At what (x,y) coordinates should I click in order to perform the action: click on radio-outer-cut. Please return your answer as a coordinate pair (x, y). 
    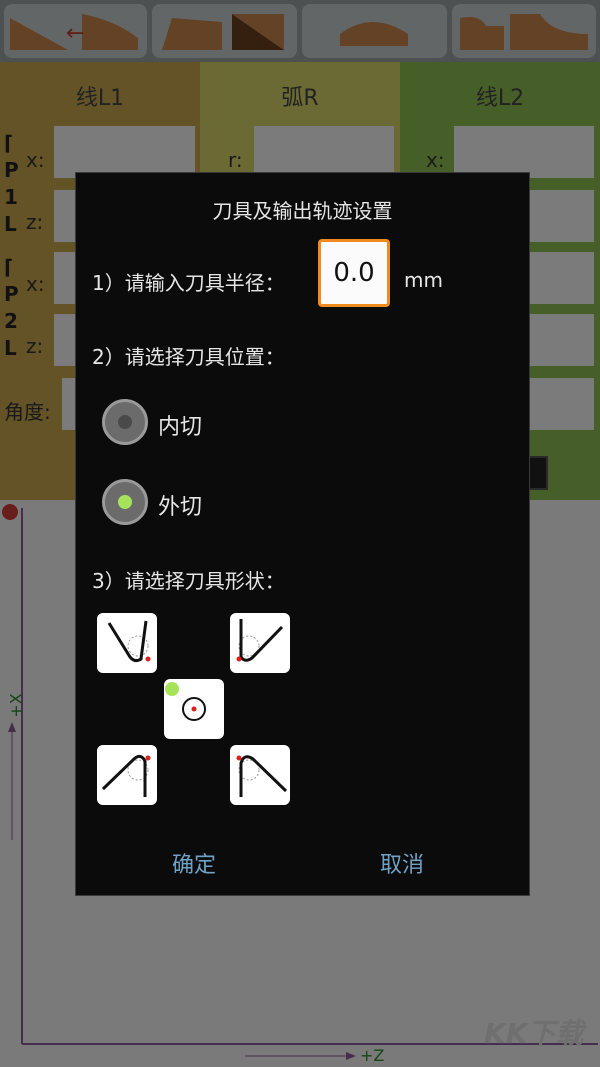
    Looking at the image, I should click on (125, 502).